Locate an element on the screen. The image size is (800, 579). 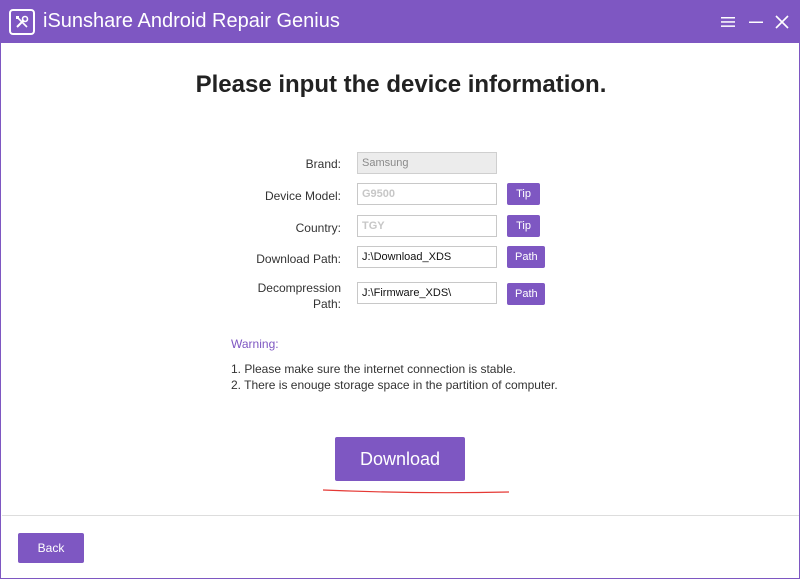
download-button: Download is located at coordinates (400, 459).